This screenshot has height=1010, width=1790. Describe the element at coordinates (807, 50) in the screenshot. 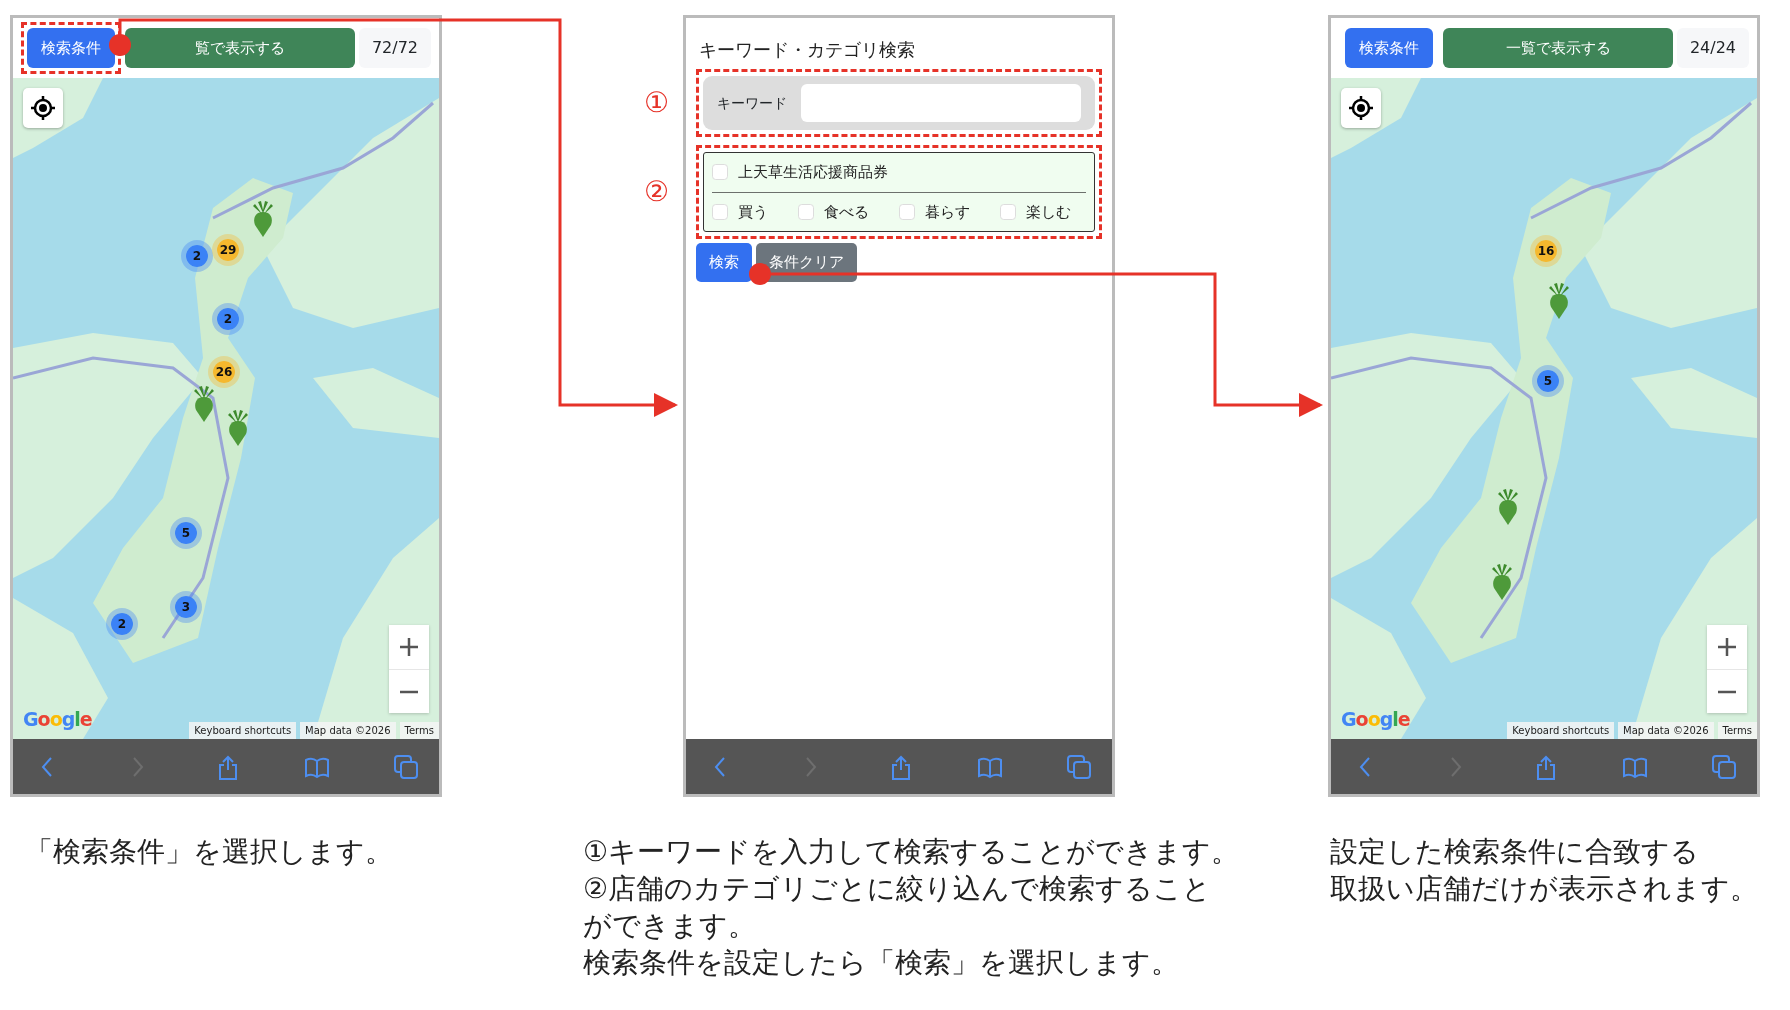

I see `form-title: キーワード・カテゴリ検索` at that location.